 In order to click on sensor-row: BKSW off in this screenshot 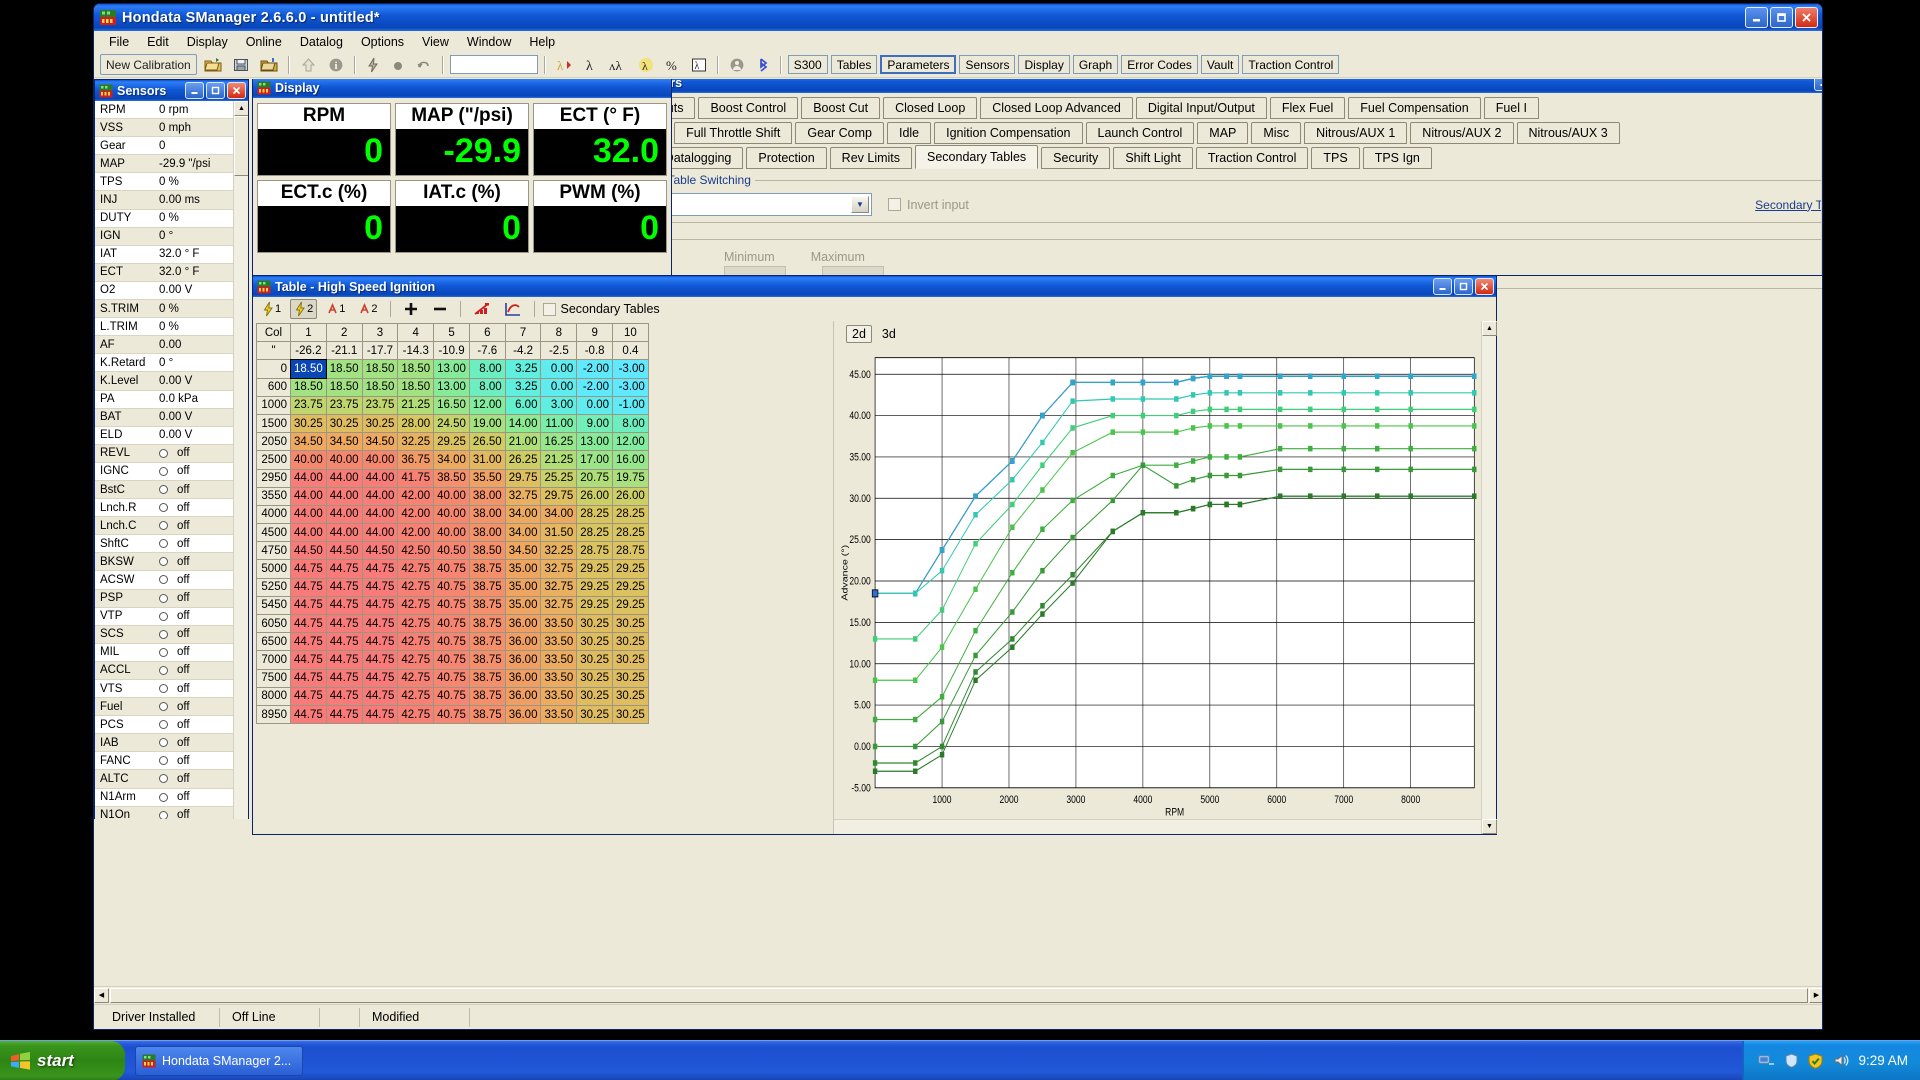, I will do `click(165, 562)`.